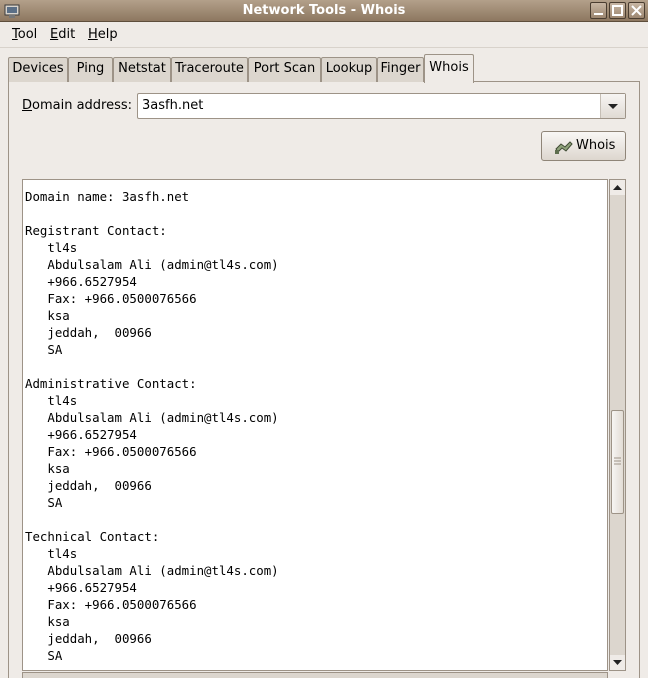 Image resolution: width=648 pixels, height=678 pixels. Describe the element at coordinates (96, 230) in the screenshot. I see `output-line: Registrant Contact:` at that location.